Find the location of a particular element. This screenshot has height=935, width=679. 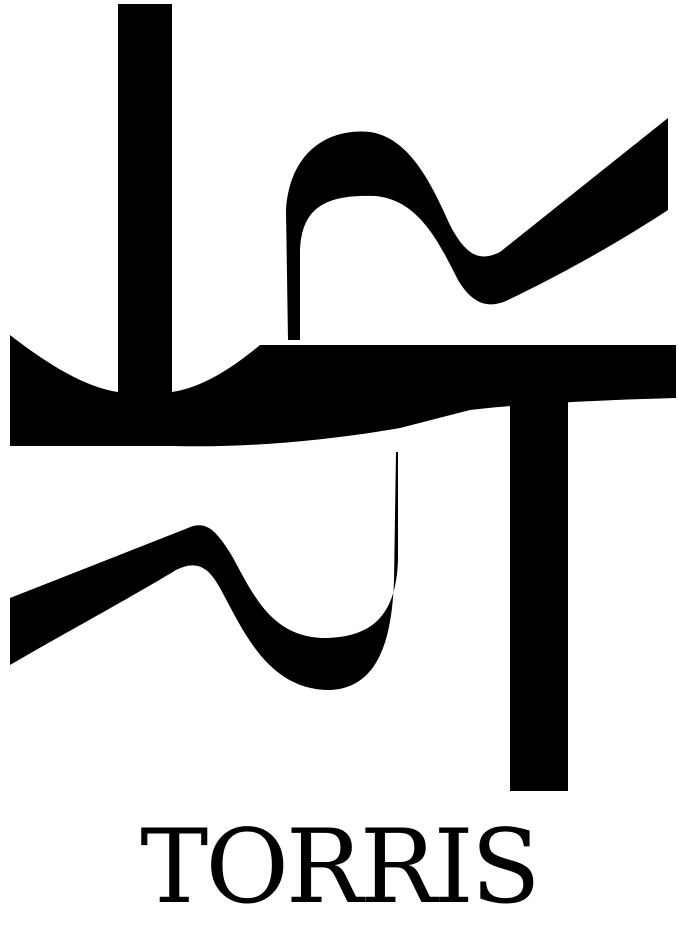

horizontal-bar-stroke is located at coordinates (343, 391).